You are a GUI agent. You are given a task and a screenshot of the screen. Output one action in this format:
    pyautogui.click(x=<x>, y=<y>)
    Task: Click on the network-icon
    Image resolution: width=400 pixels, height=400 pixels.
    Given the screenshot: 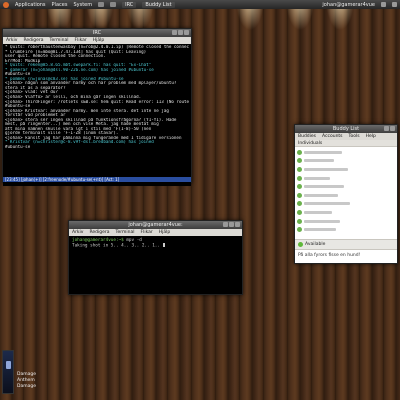 What is the action you would take?
    pyautogui.click(x=394, y=4)
    